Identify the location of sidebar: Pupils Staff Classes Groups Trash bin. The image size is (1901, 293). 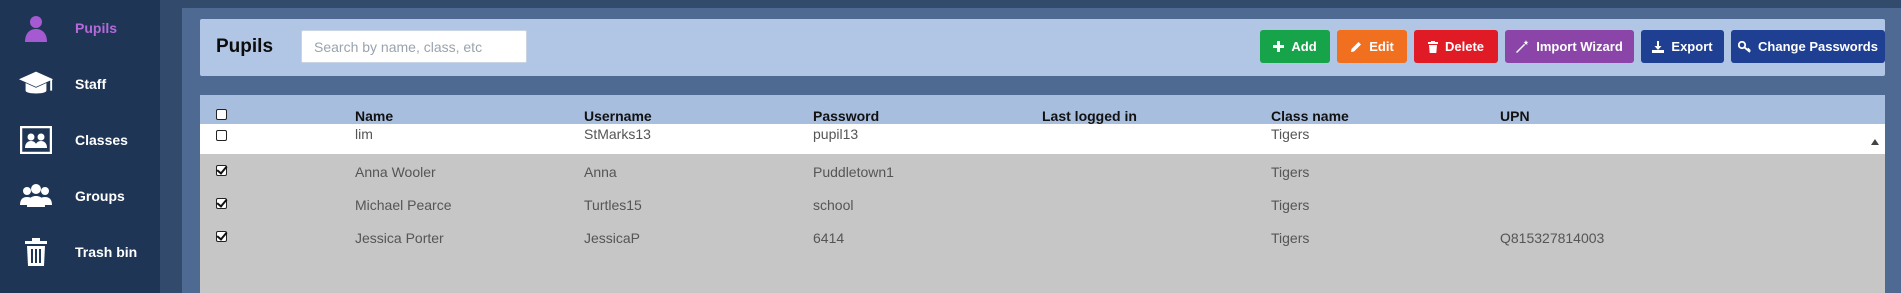
(80, 146).